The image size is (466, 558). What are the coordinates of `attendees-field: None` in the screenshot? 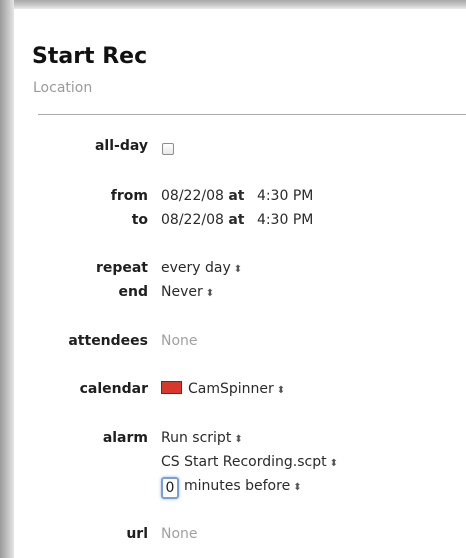 It's located at (179, 341).